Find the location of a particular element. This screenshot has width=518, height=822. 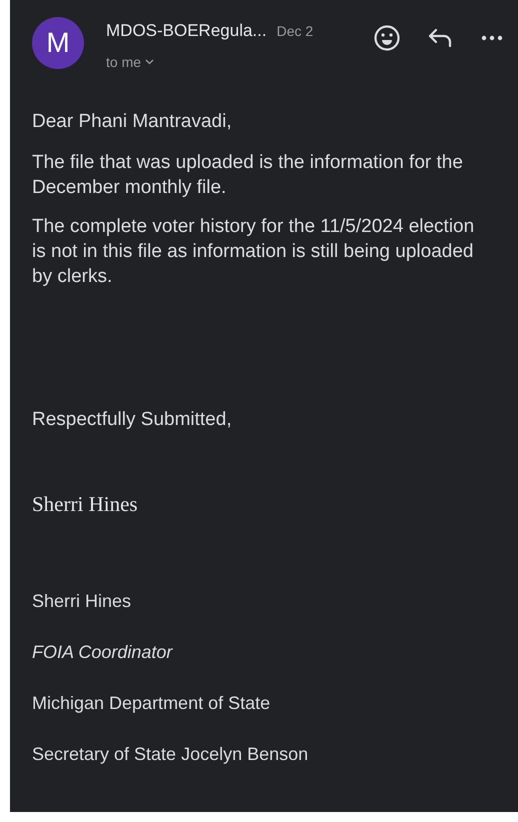

signature-name: Sherri Hines is located at coordinates (85, 504).